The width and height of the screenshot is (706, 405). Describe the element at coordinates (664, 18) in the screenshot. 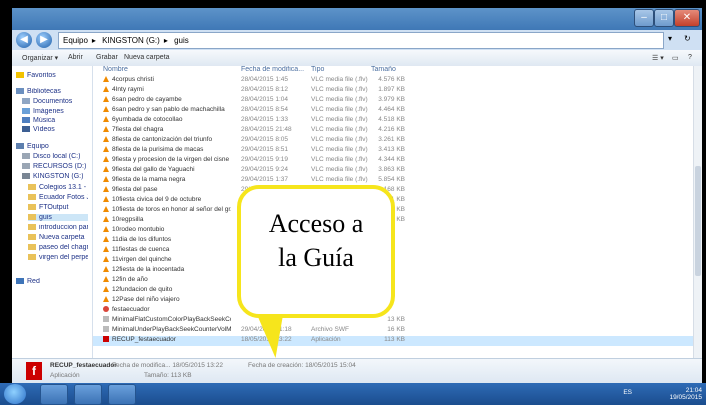

I see `maximize-button: □` at that location.